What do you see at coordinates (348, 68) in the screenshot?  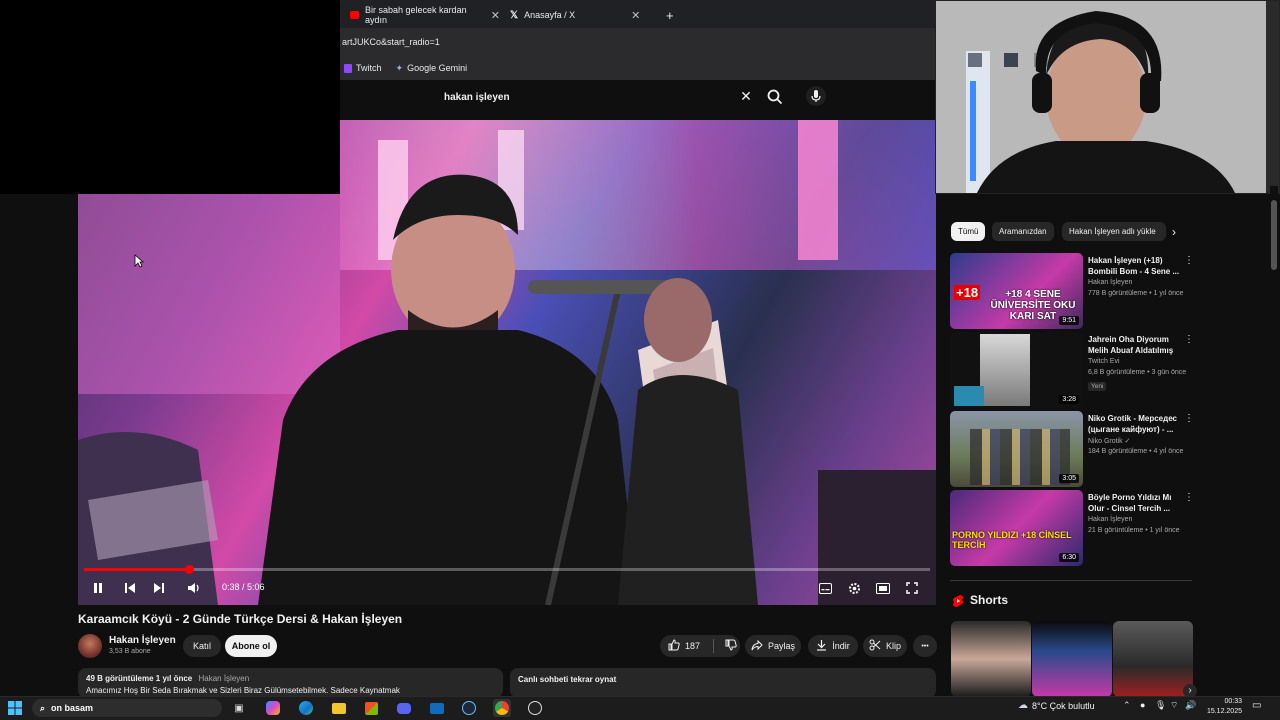 I see `twitch-icon` at bounding box center [348, 68].